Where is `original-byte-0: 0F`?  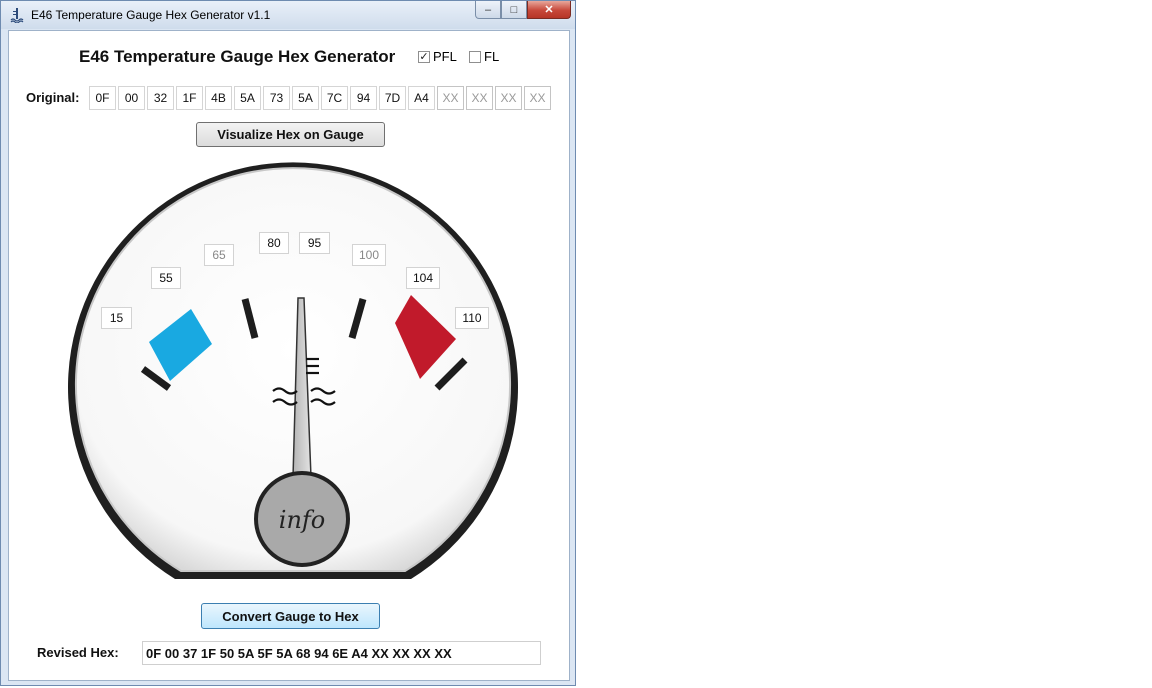
original-byte-0: 0F is located at coordinates (102, 98).